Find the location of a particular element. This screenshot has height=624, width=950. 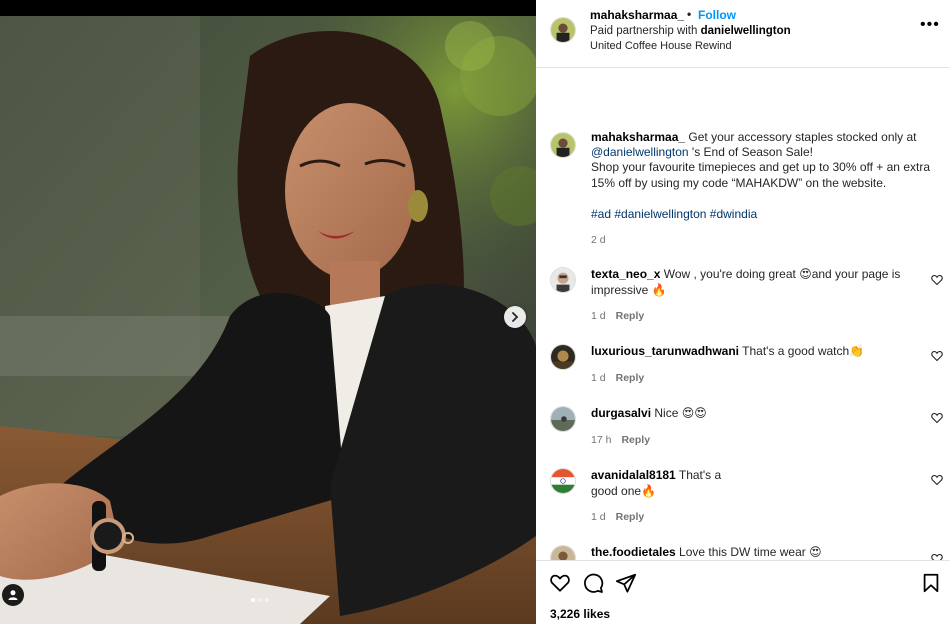

bookmark-icon is located at coordinates (931, 583).